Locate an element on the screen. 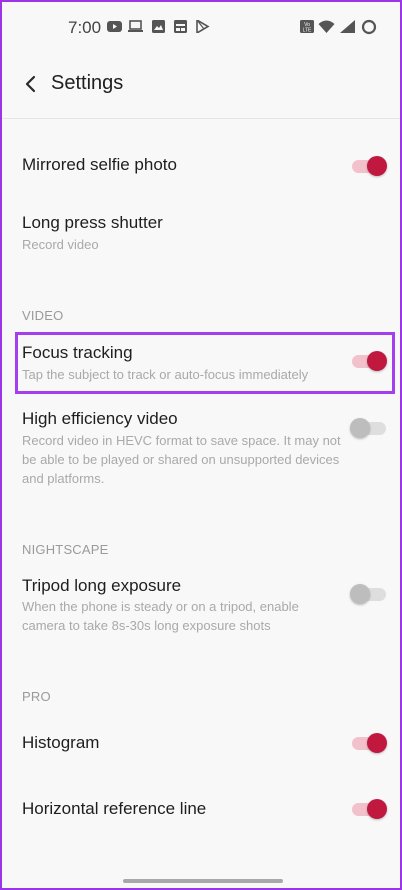 This screenshot has width=402, height=890. laptop-icon is located at coordinates (135, 26).